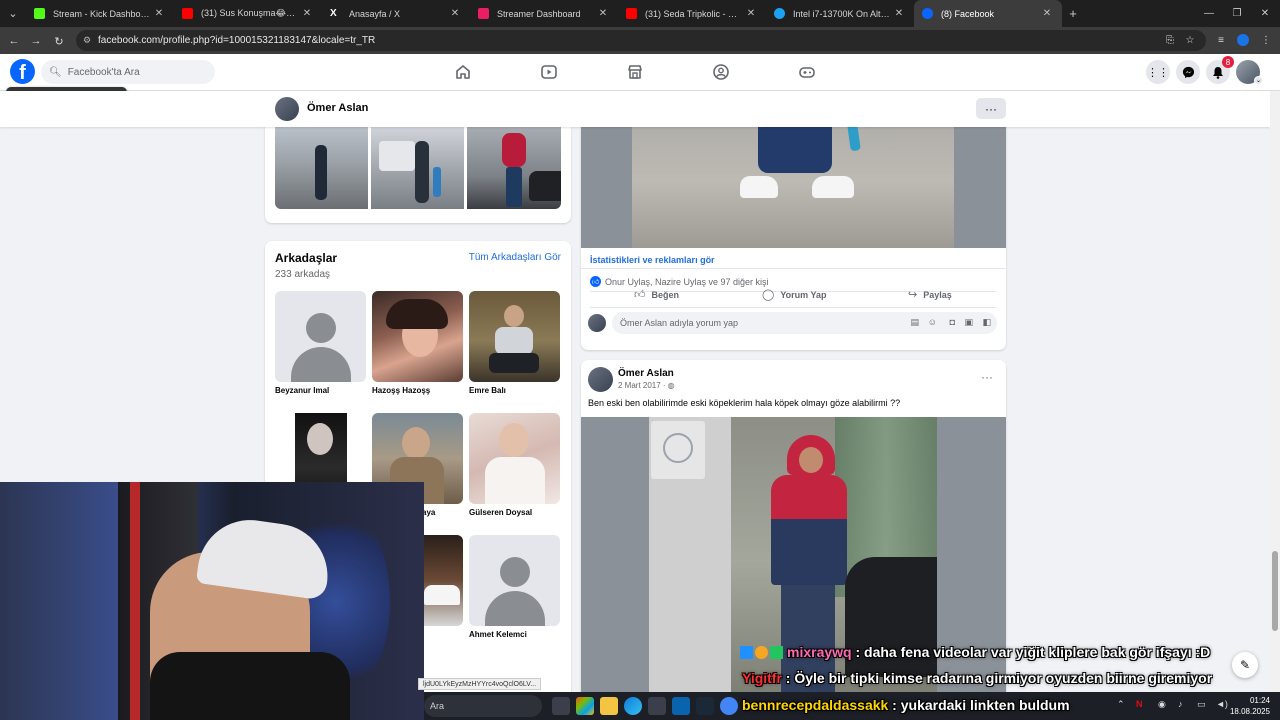 Image resolution: width=1280 pixels, height=720 pixels. Describe the element at coordinates (320, 390) in the screenshot. I see `friend-name: Beyzanur Imal` at that location.